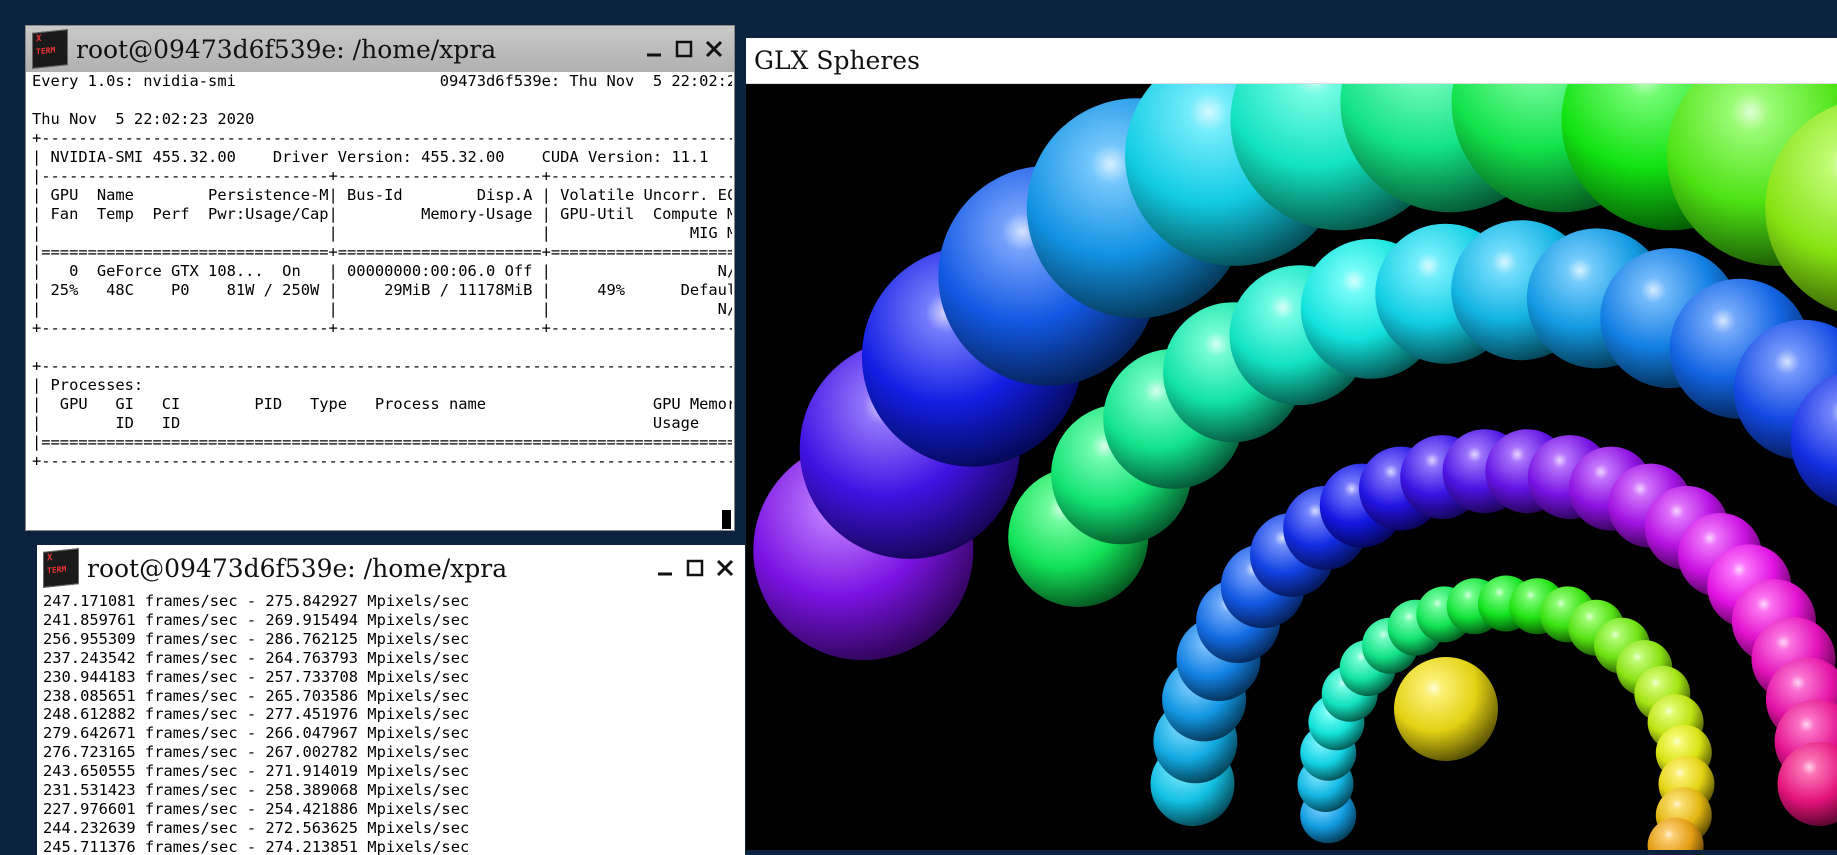 This screenshot has width=1837, height=855. I want to click on terminal-line: | | | MIG M. |, so click(382, 233).